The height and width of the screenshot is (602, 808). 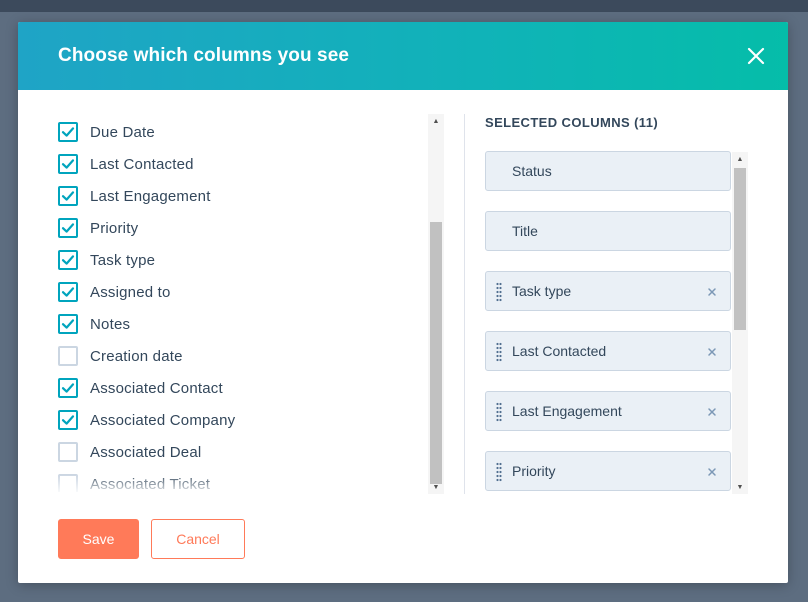 What do you see at coordinates (198, 539) in the screenshot?
I see `cancel-button: Cancel` at bounding box center [198, 539].